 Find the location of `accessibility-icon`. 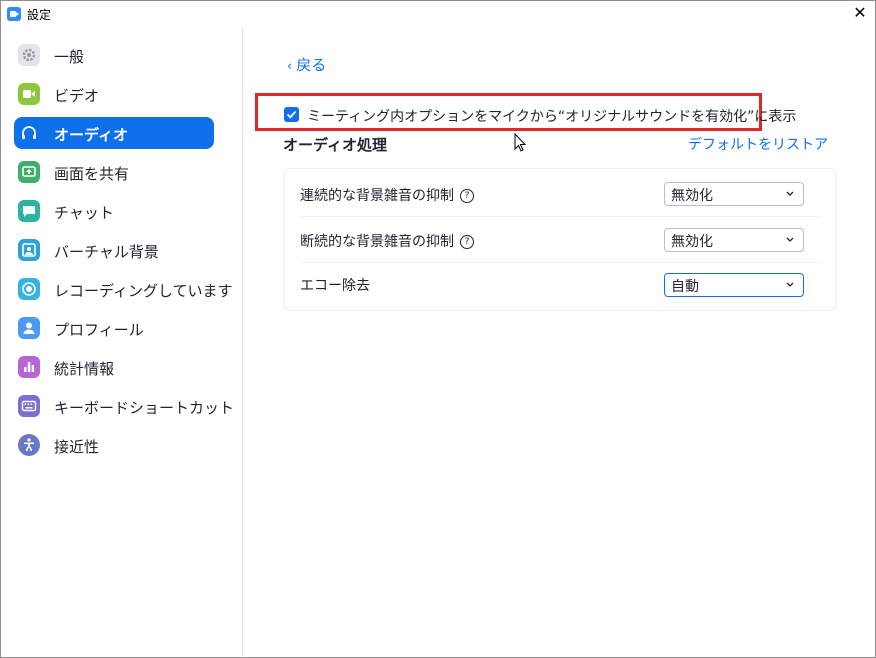

accessibility-icon is located at coordinates (29, 445).